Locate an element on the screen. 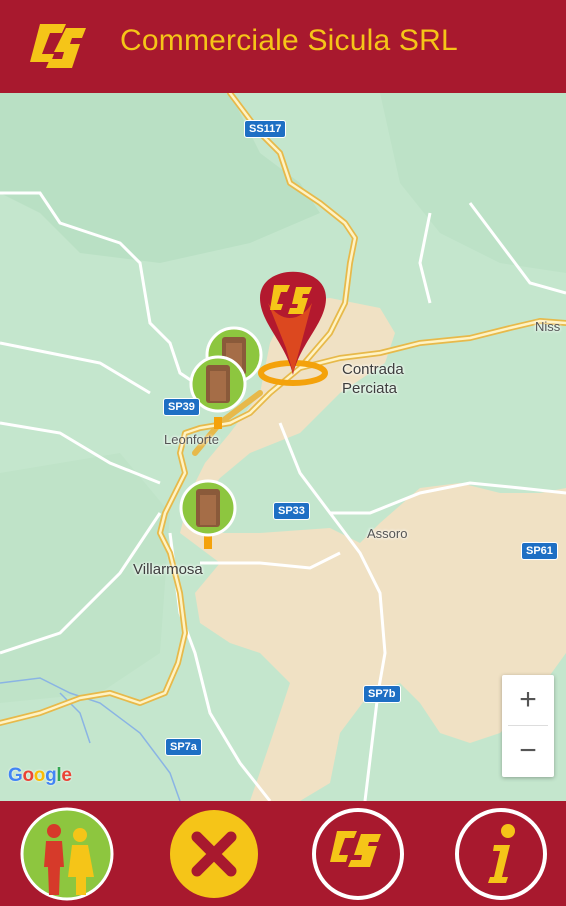 The width and height of the screenshot is (566, 906). info-button is located at coordinates (501, 854).